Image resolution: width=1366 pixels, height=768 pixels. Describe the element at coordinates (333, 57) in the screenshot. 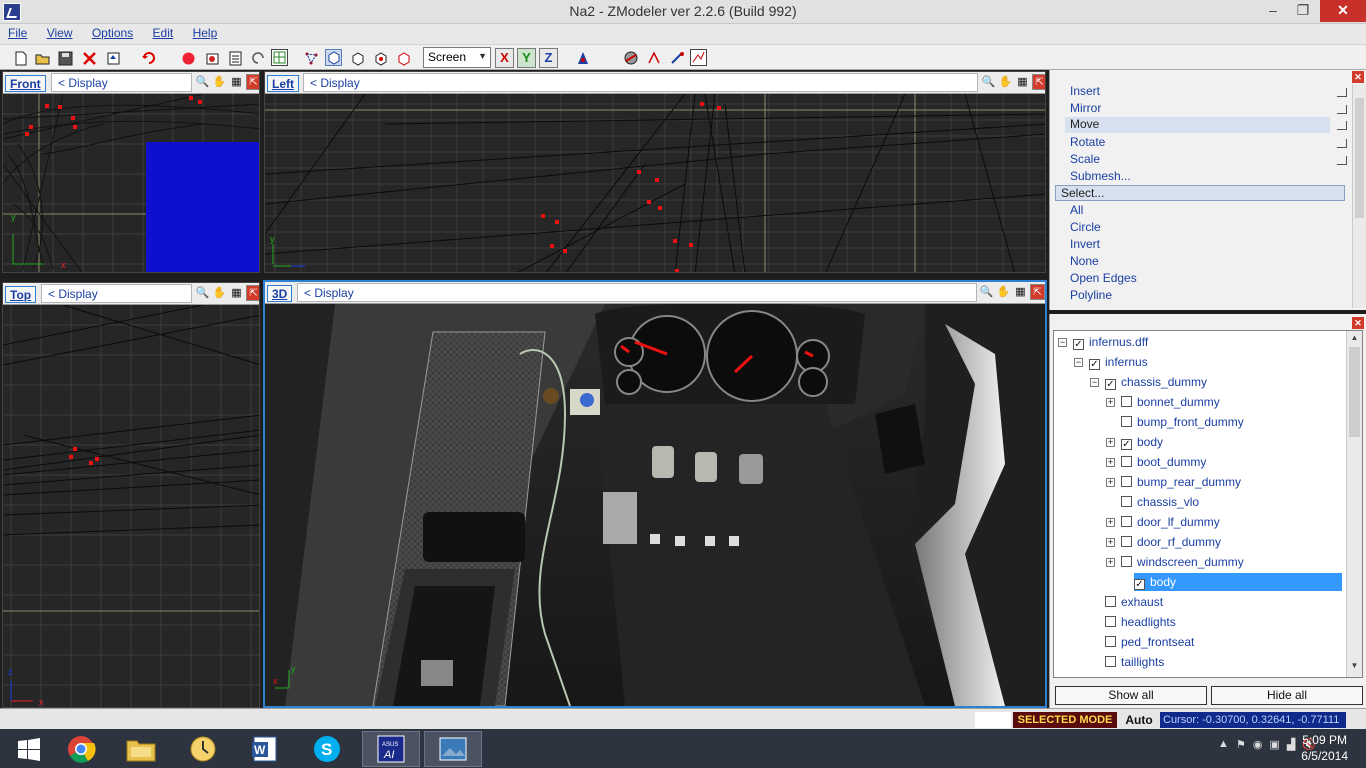

I see `select-object-icon` at that location.